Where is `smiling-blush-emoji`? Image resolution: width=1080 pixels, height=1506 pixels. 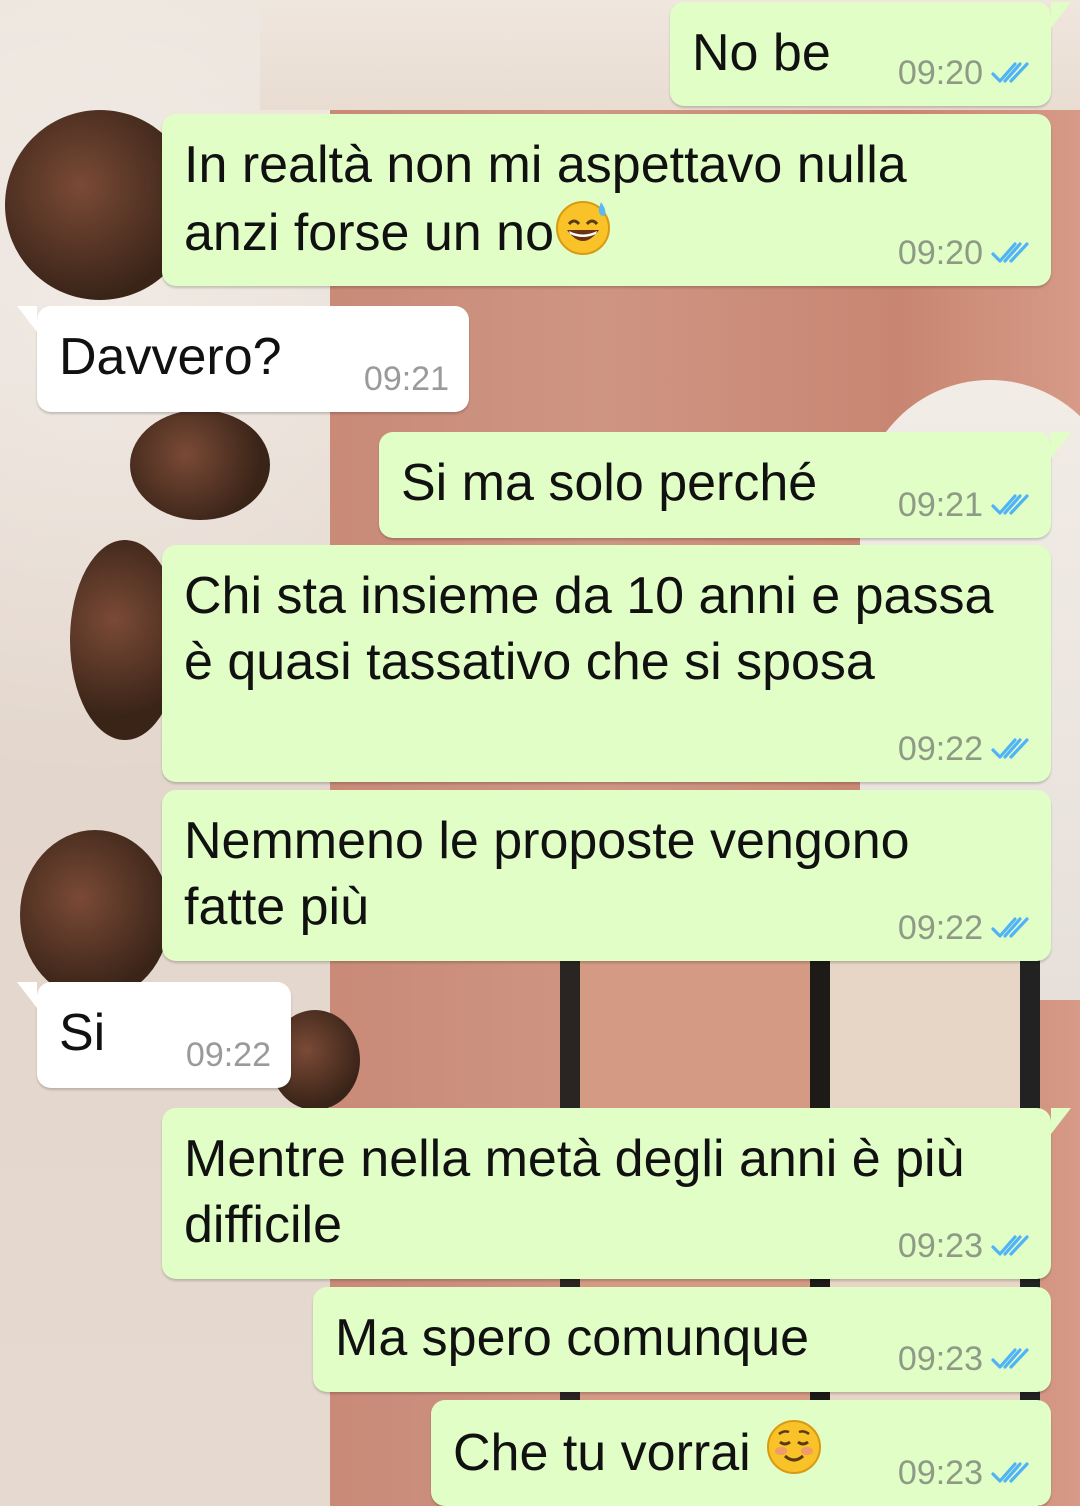 smiling-blush-emoji is located at coordinates (794, 1455).